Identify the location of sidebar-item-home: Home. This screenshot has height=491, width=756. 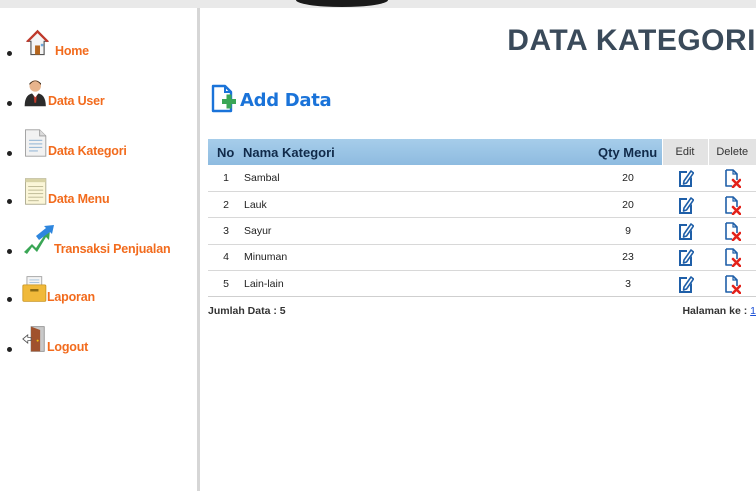
(95, 42).